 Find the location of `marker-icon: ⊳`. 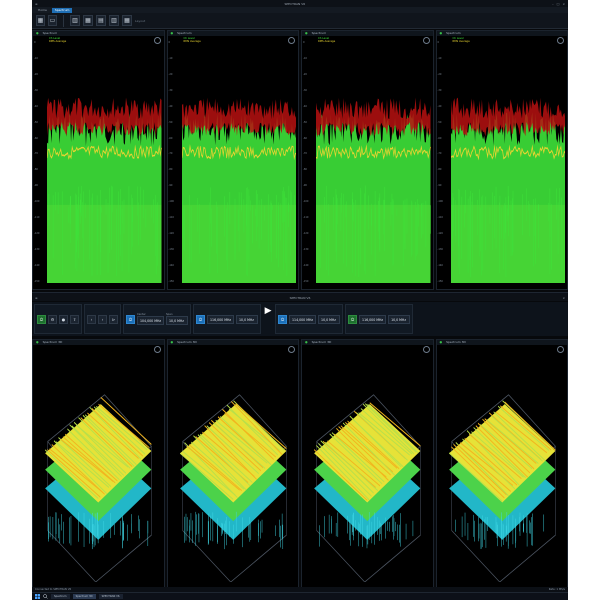

marker-icon: ⊳ is located at coordinates (113, 319).